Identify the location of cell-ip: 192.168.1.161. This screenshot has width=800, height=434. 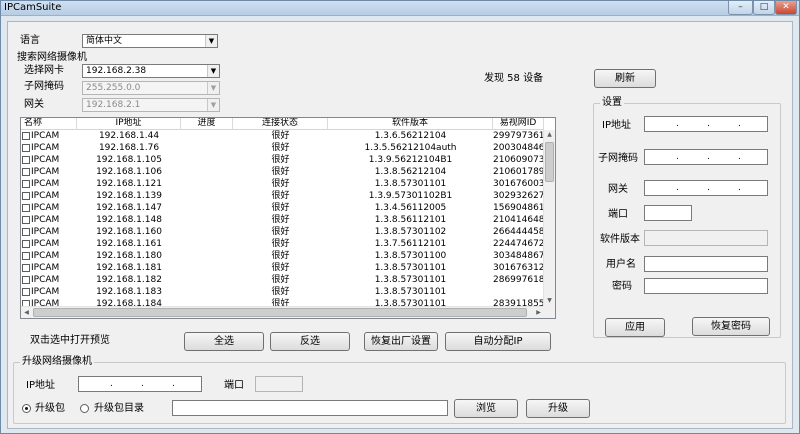
(129, 244).